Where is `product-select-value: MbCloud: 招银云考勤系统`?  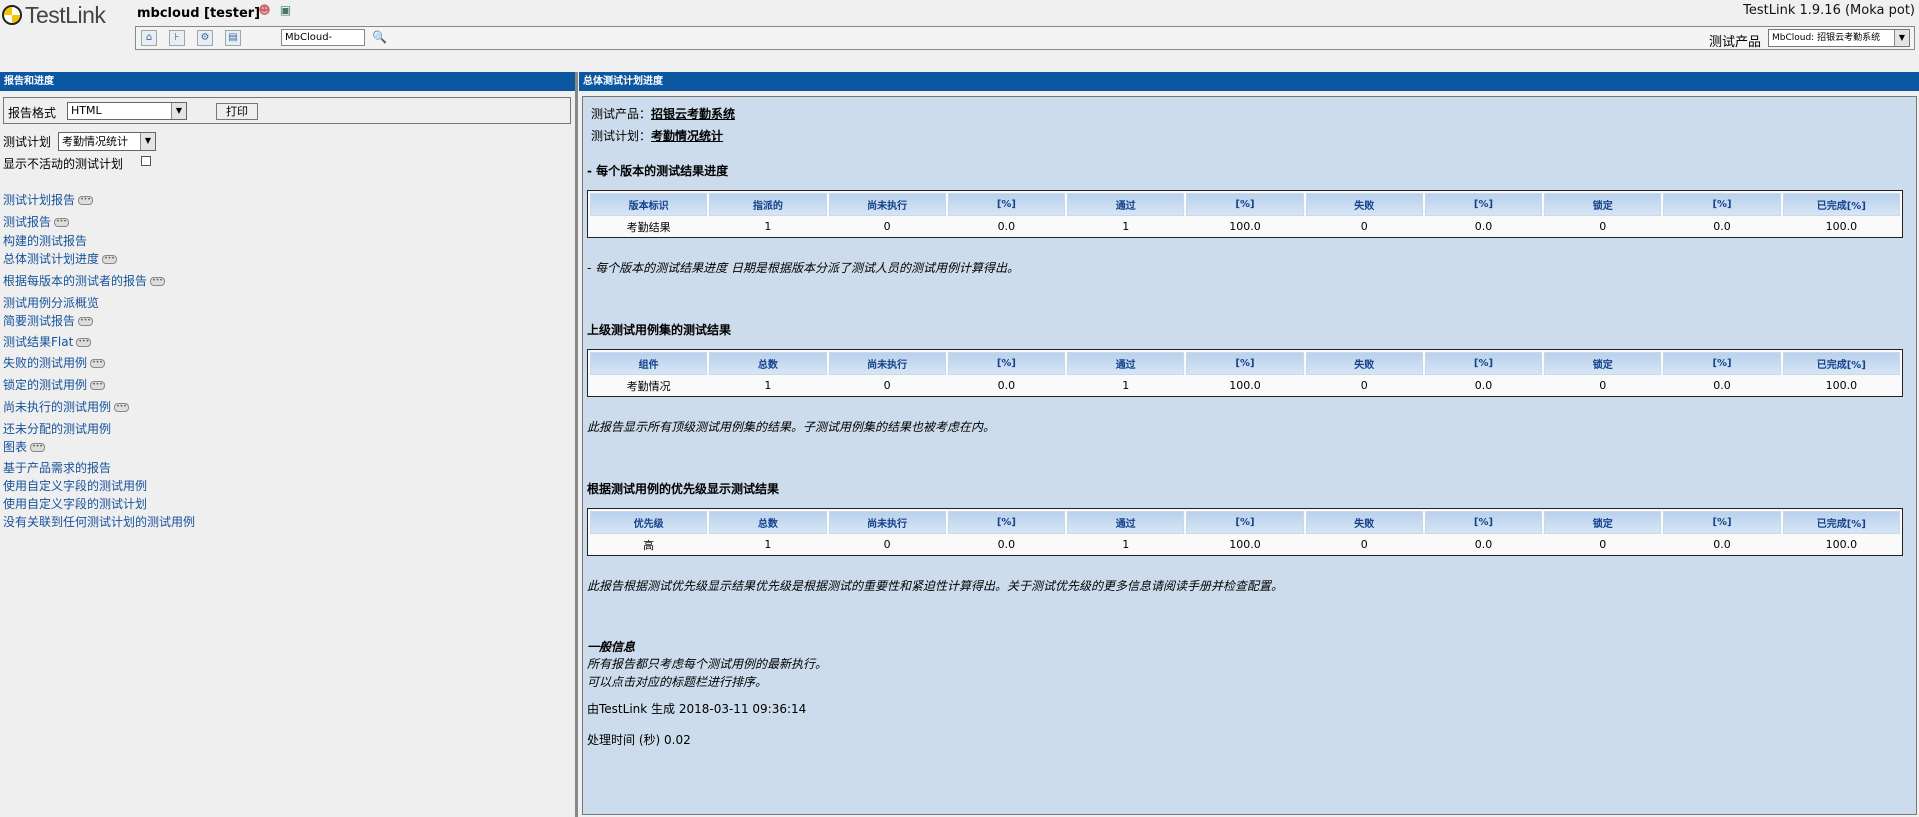
product-select-value: MbCloud: 招银云考勤系统 is located at coordinates (1826, 38).